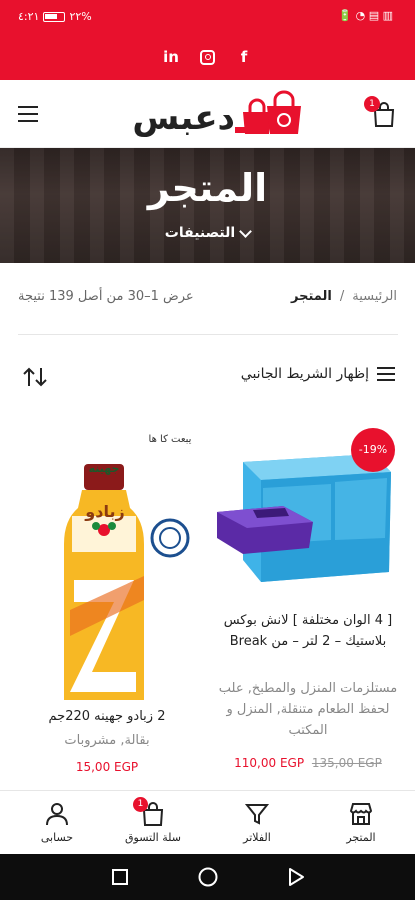 This screenshot has width=415, height=900. What do you see at coordinates (207, 188) in the screenshot?
I see `page-title: المتجر` at bounding box center [207, 188].